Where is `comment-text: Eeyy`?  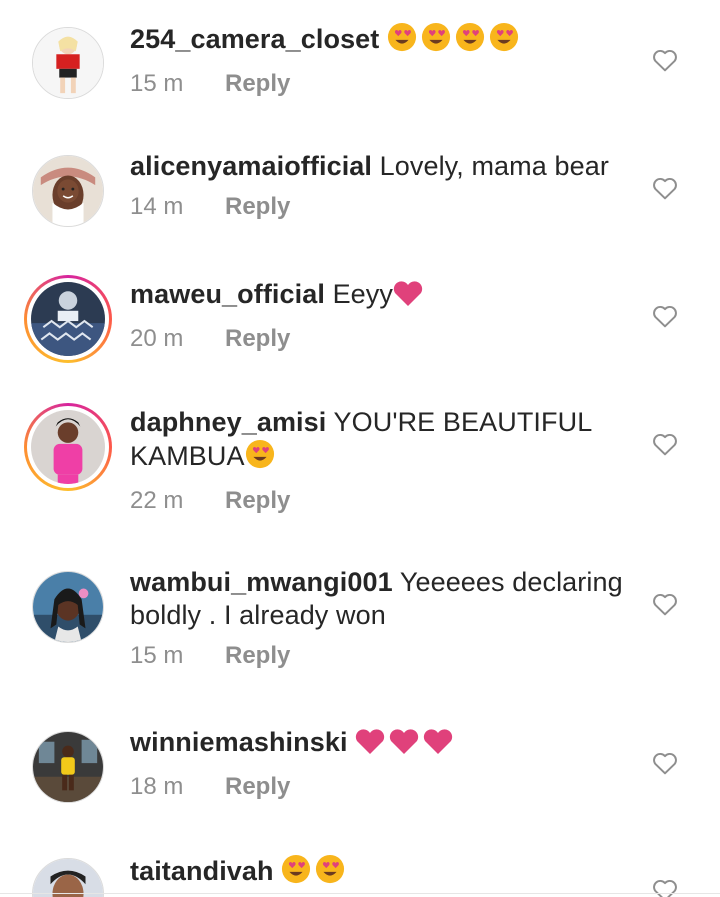 comment-text: Eeyy is located at coordinates (363, 294).